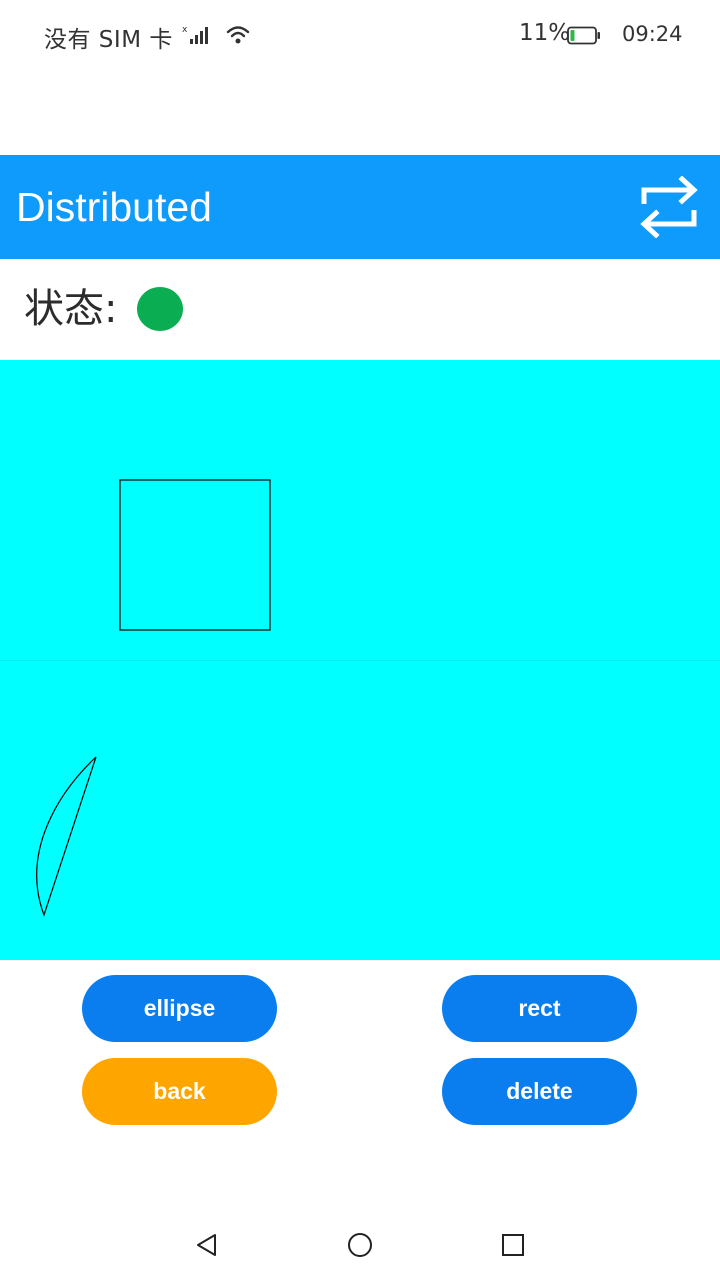 The width and height of the screenshot is (720, 1280). What do you see at coordinates (669, 207) in the screenshot?
I see `switch-arrows-icon` at bounding box center [669, 207].